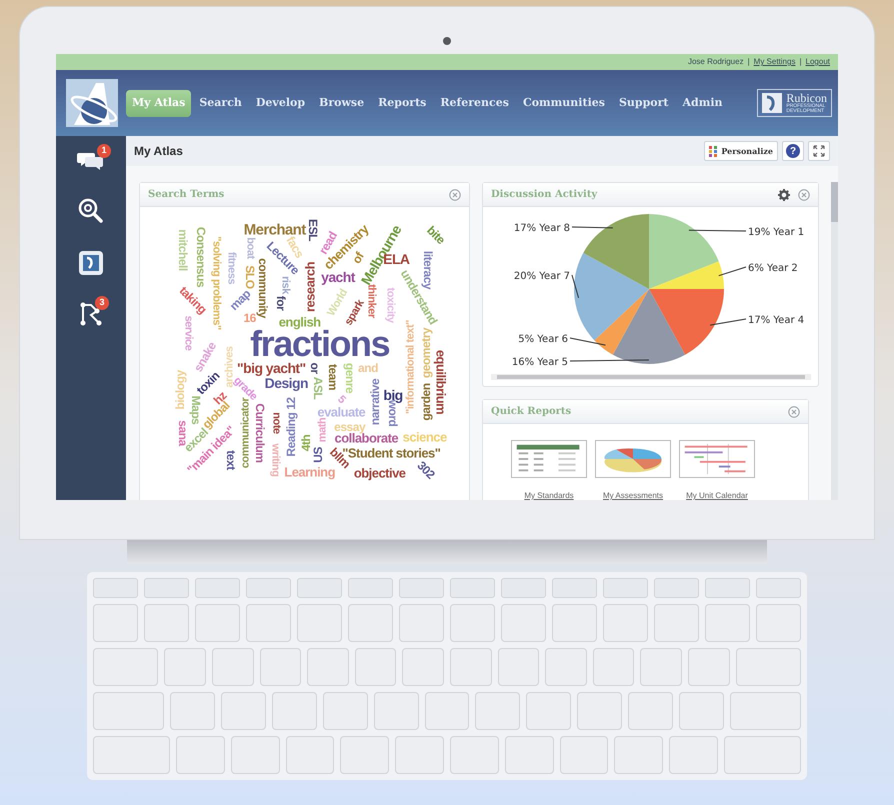 This screenshot has height=805, width=894. What do you see at coordinates (249, 318) in the screenshot?
I see `search-term: 16` at bounding box center [249, 318].